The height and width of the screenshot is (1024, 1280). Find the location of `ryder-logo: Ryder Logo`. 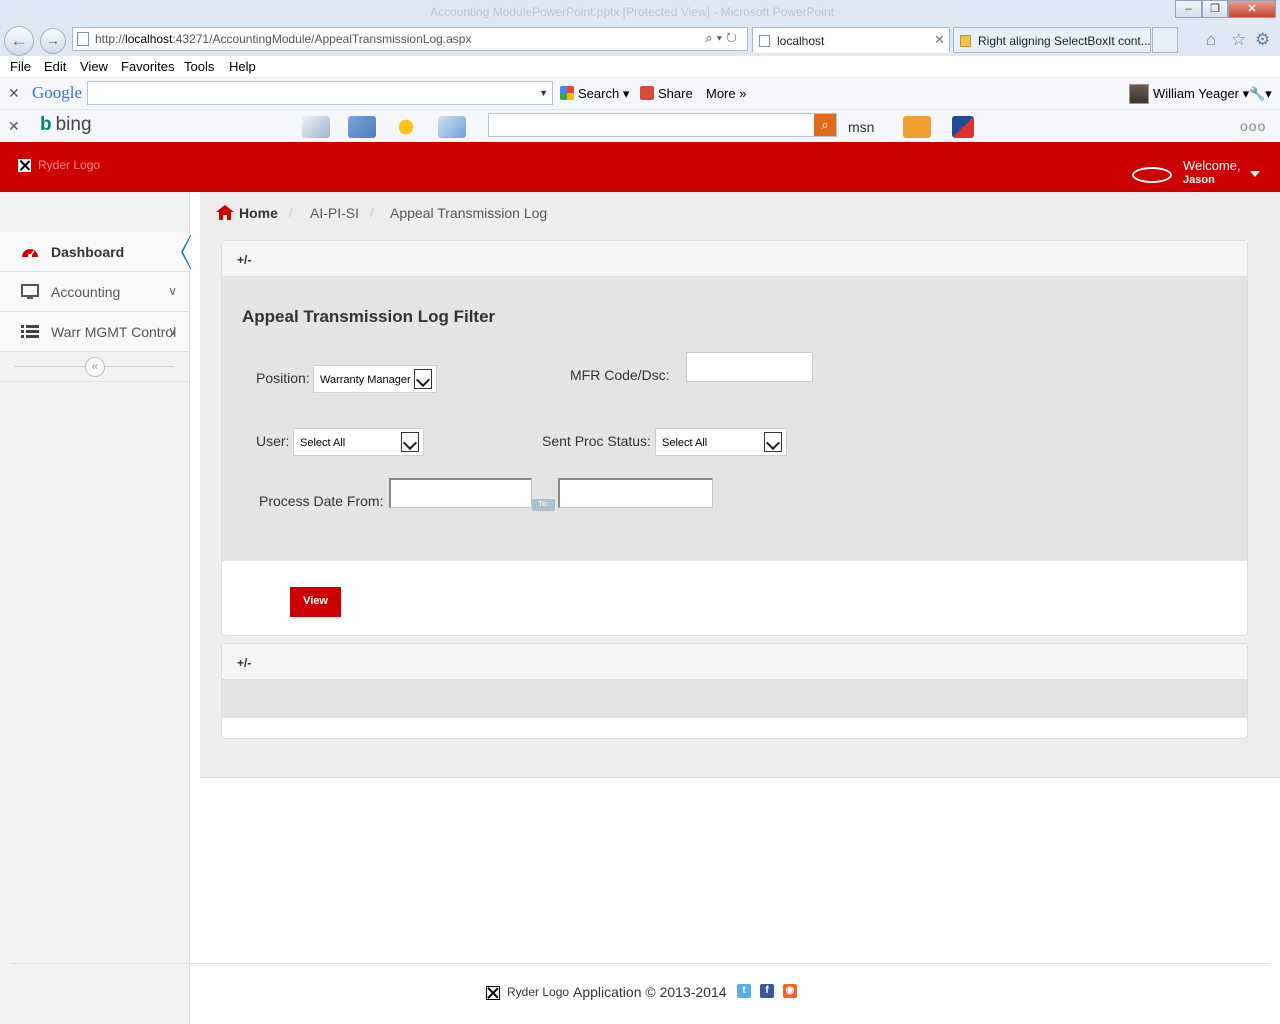

ryder-logo: Ryder Logo is located at coordinates (69, 165).